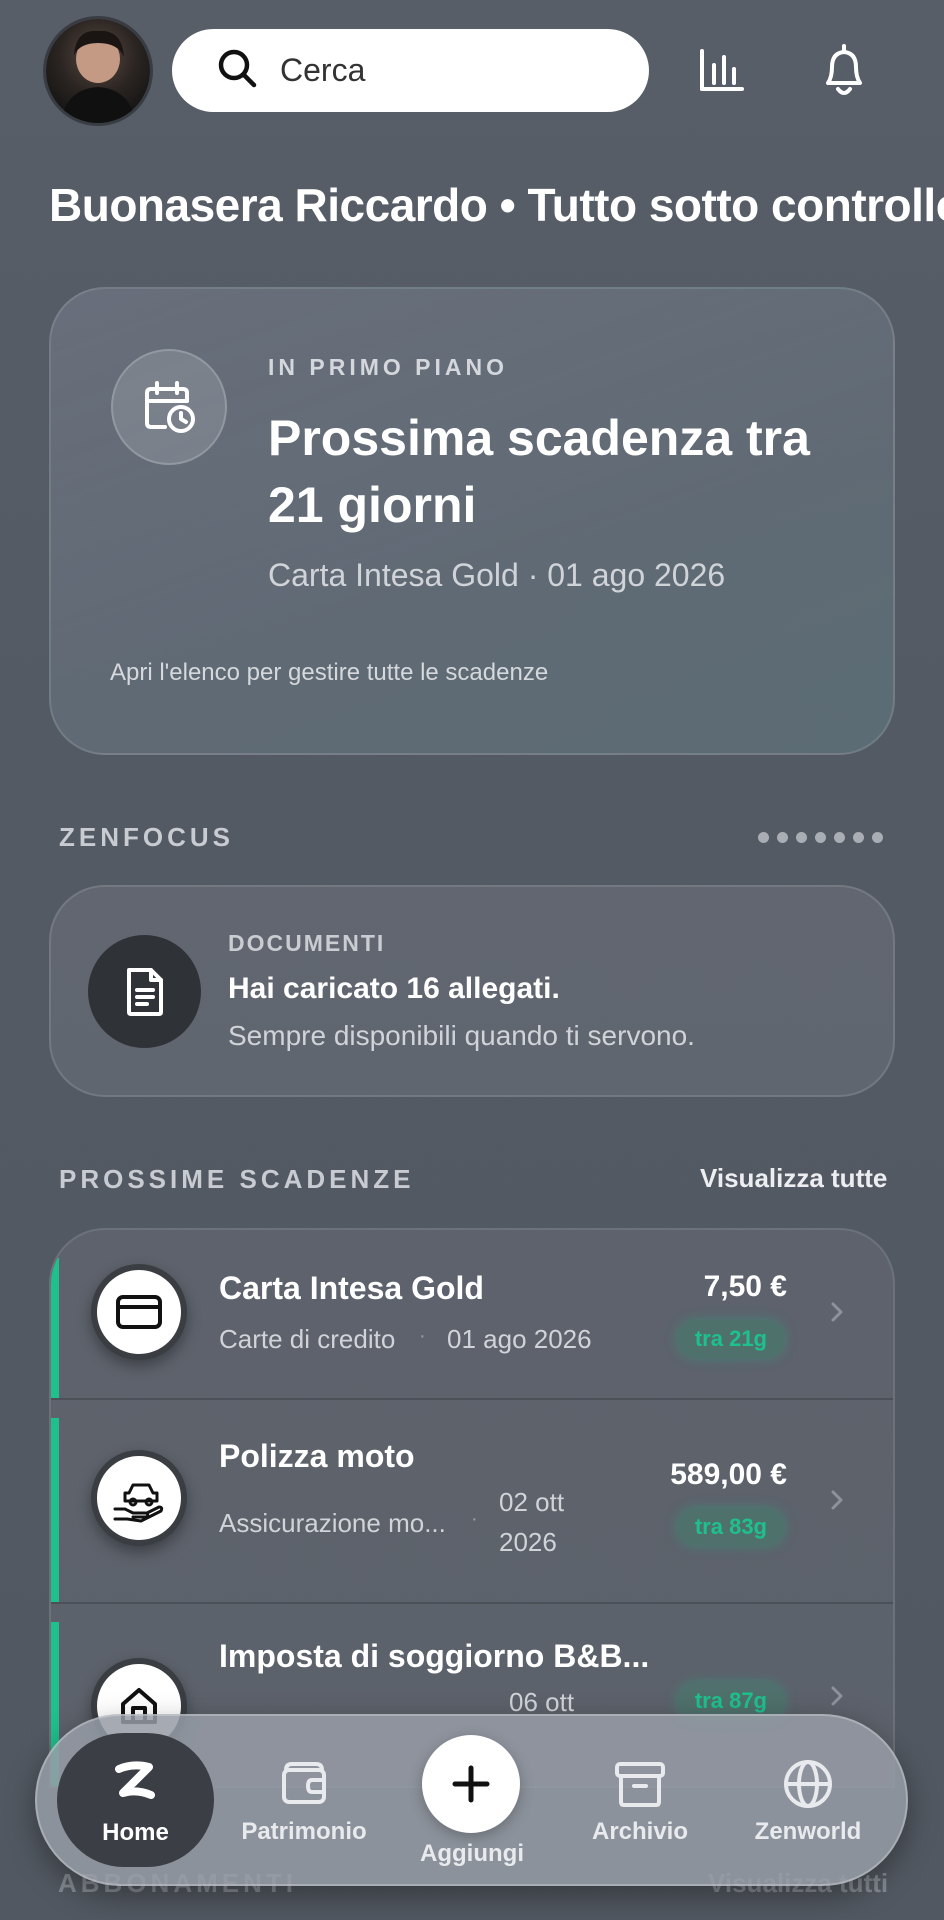 The height and width of the screenshot is (1920, 944). I want to click on deadline-date-line: 02 ott, so click(532, 1502).